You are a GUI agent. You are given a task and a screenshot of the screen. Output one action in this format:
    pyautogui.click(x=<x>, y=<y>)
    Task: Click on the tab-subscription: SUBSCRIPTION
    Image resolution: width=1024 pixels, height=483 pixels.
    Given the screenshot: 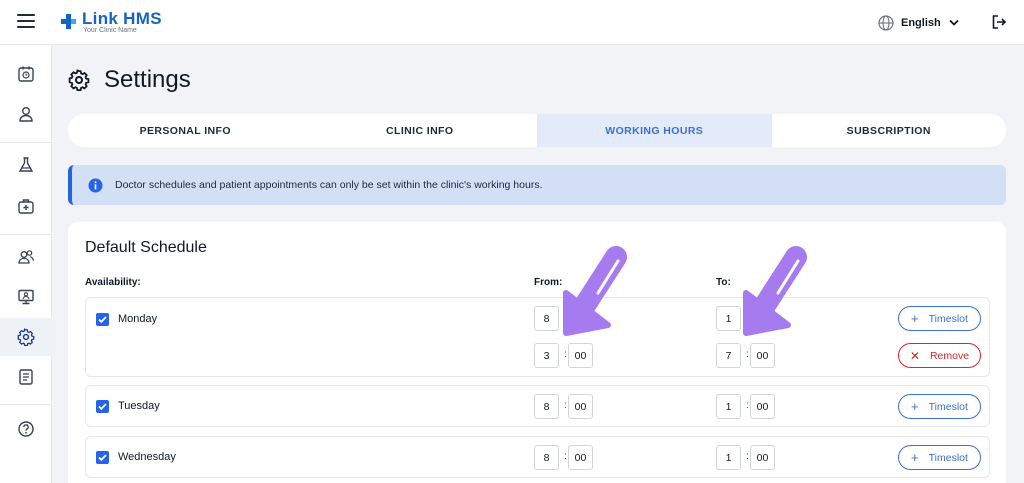 What is the action you would take?
    pyautogui.click(x=889, y=130)
    